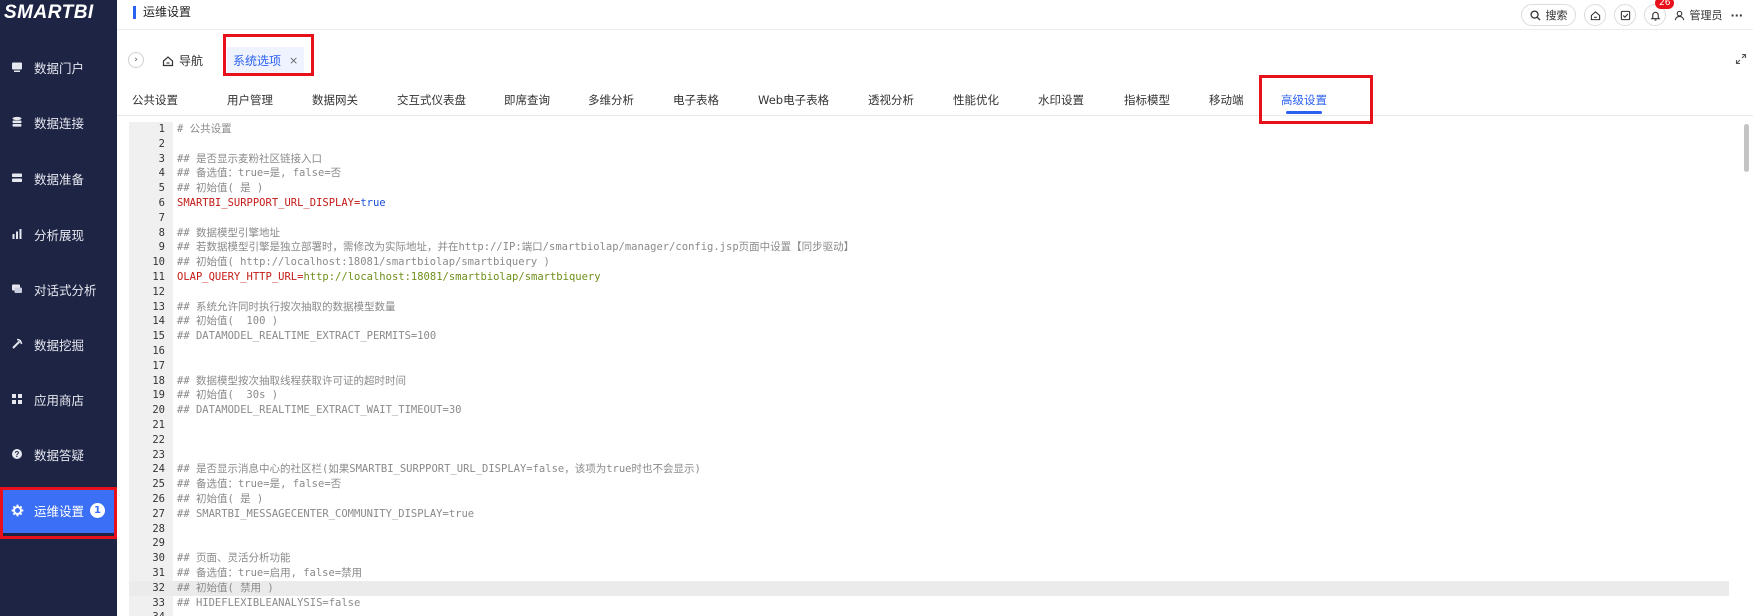  I want to click on code-line: 21, so click(929, 425).